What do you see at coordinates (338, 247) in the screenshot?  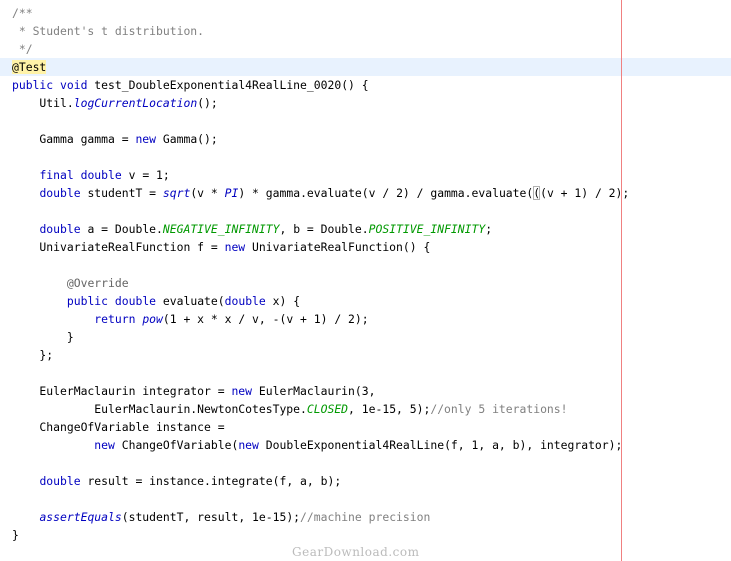 I see `code-token: UnivariateRealFunction() {` at bounding box center [338, 247].